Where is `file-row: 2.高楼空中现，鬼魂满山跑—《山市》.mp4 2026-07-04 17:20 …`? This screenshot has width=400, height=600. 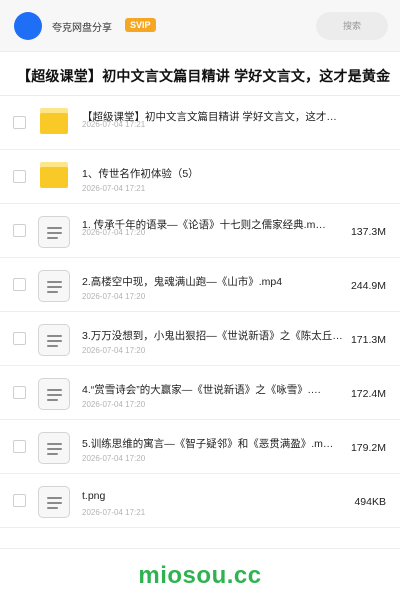 file-row: 2.高楼空中现，鬼魂满山跑—《山市》.mp4 2026-07-04 17:20 … is located at coordinates (200, 285).